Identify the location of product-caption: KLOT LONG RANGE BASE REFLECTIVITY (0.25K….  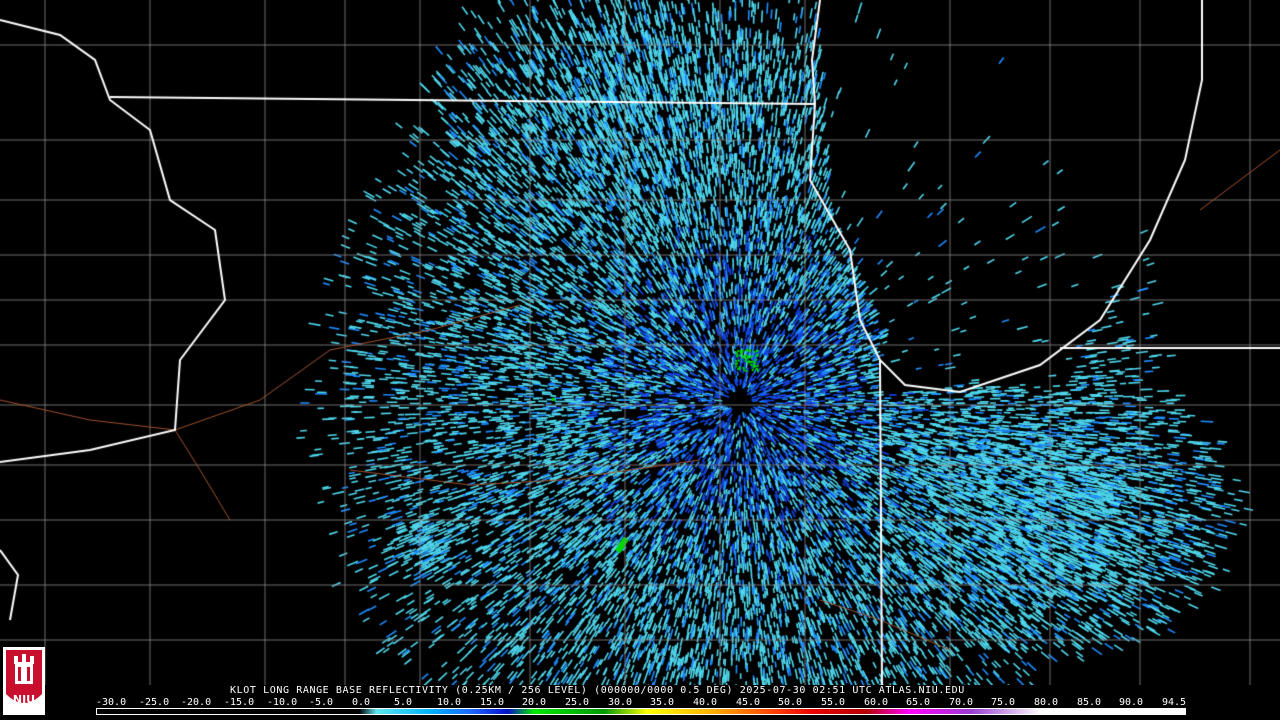
(597, 690).